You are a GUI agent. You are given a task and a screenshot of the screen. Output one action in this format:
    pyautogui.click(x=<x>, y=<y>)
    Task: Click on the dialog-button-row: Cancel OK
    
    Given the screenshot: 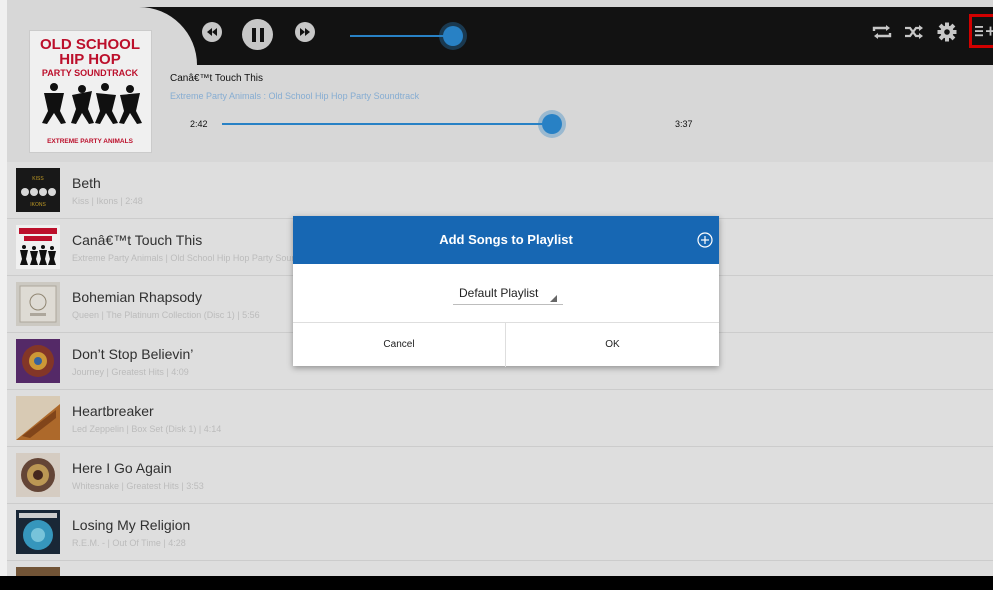 What is the action you would take?
    pyautogui.click(x=506, y=344)
    